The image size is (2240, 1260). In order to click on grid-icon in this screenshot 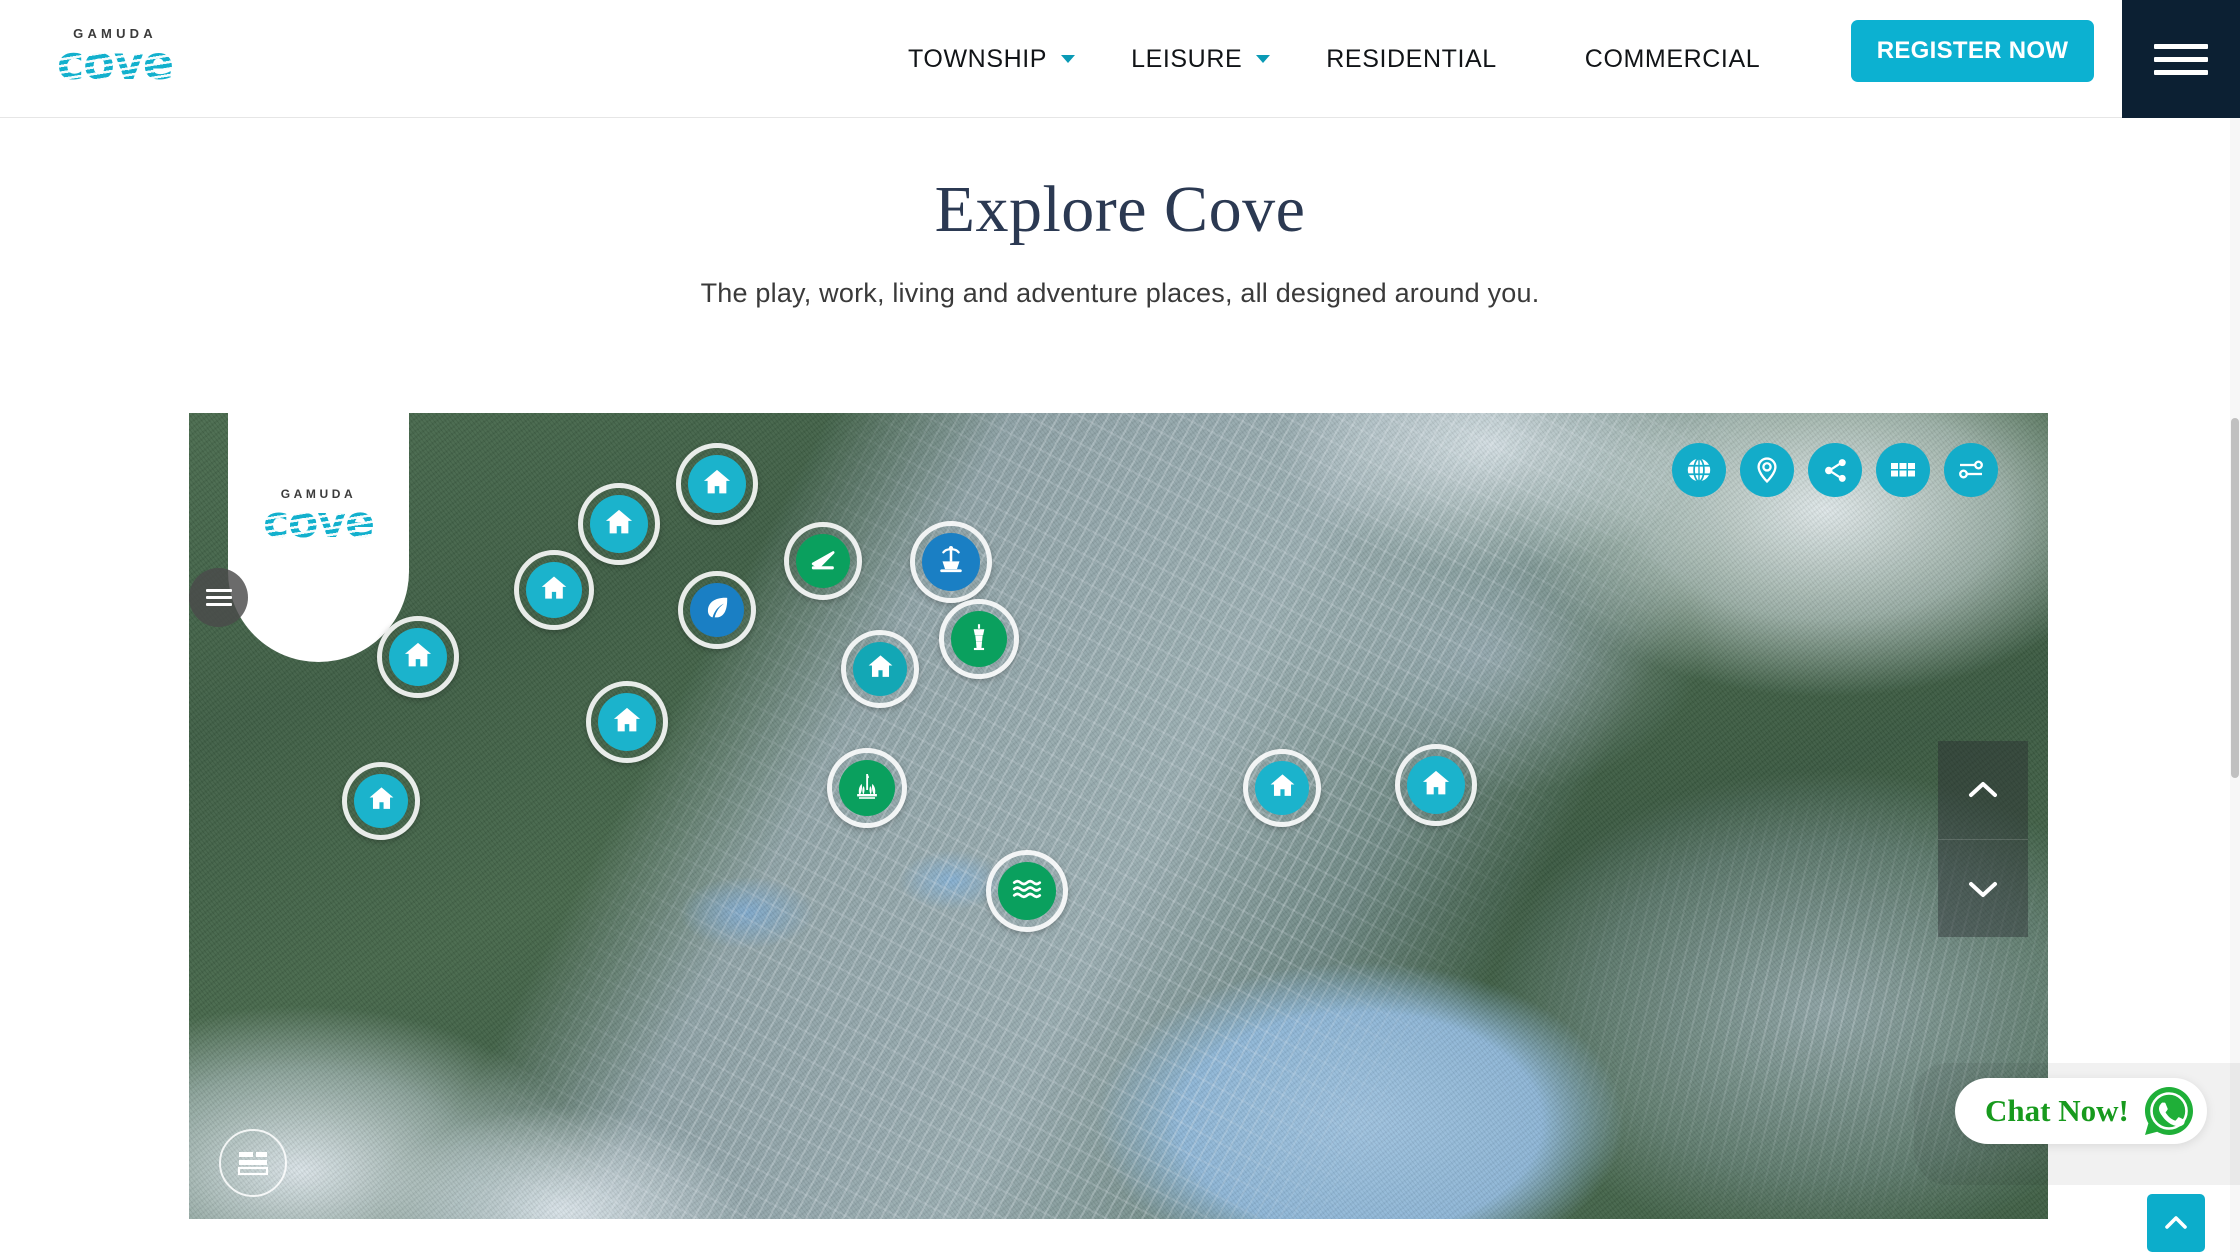, I will do `click(1903, 470)`.